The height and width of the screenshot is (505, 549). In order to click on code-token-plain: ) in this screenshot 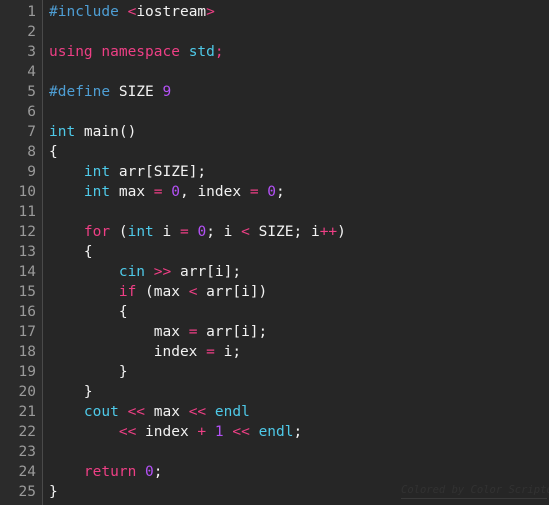, I will do `click(341, 232)`.